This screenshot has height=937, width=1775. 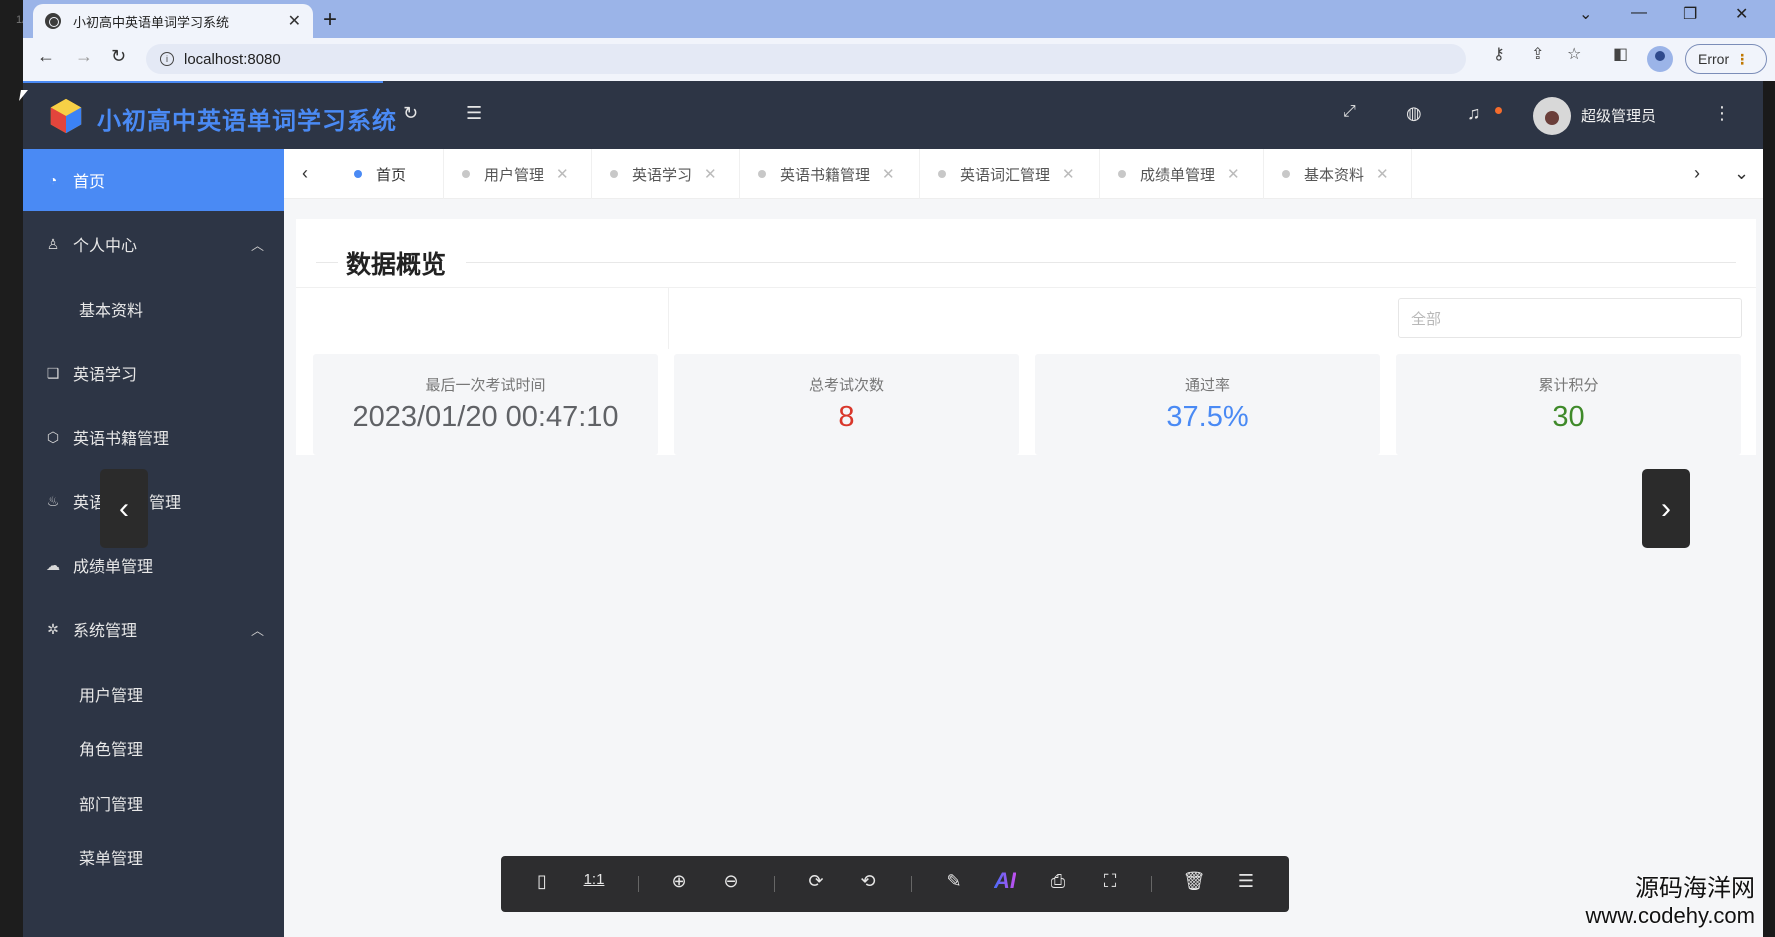 I want to click on tag-home: 首页, so click(x=390, y=174).